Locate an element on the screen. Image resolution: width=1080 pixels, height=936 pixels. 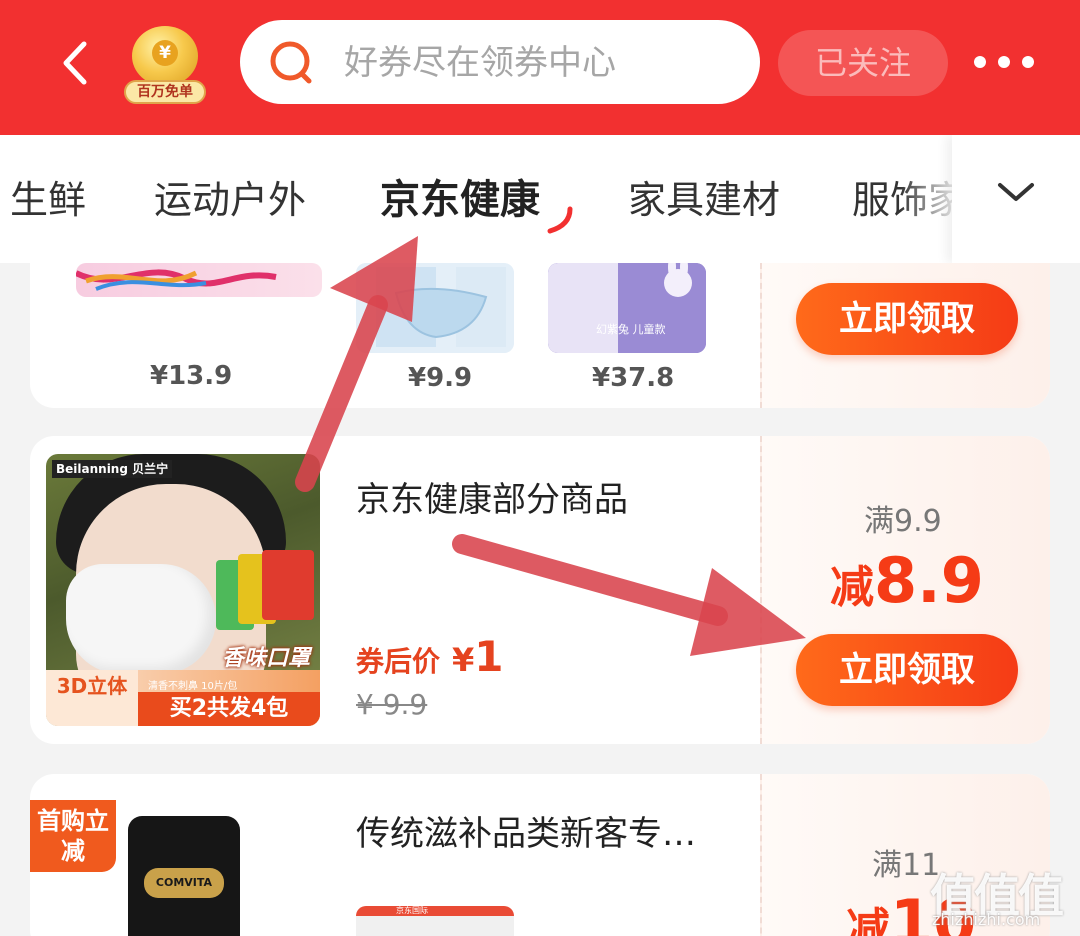
chevron-down-icon is located at coordinates (1016, 192).